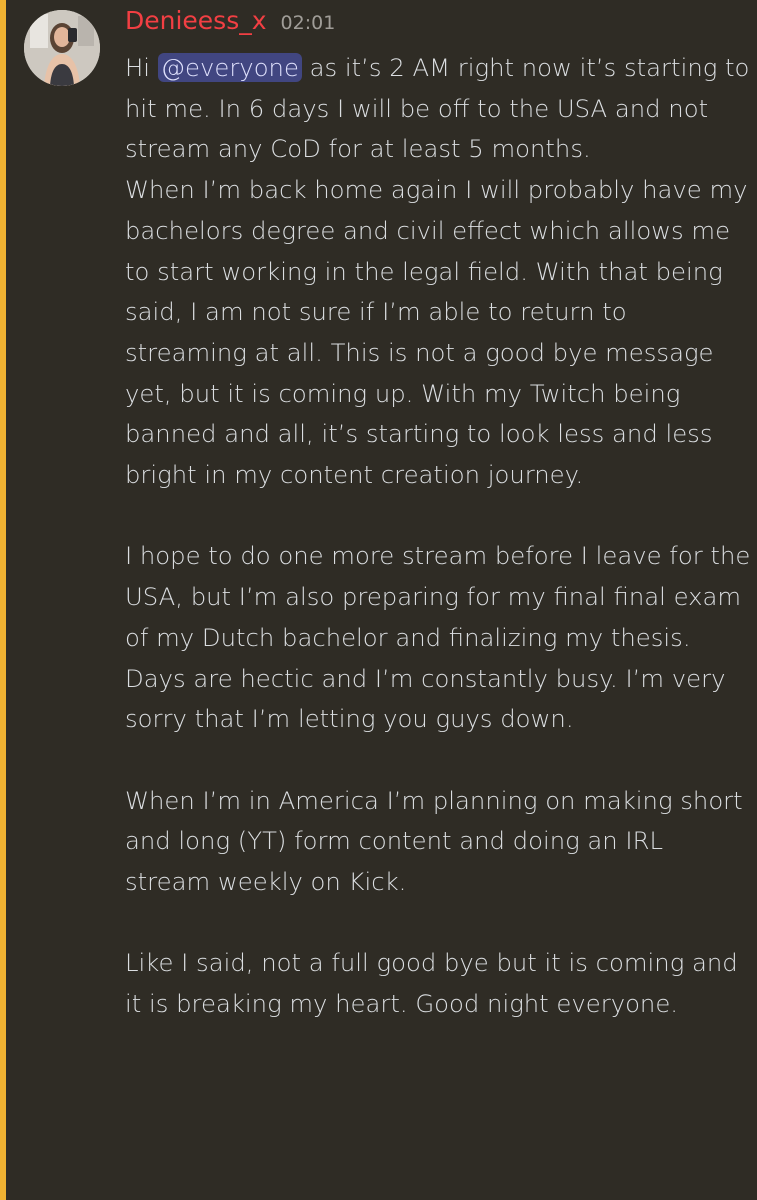 The width and height of the screenshot is (757, 1200). What do you see at coordinates (308, 23) in the screenshot?
I see `timestamp: 02:01` at bounding box center [308, 23].